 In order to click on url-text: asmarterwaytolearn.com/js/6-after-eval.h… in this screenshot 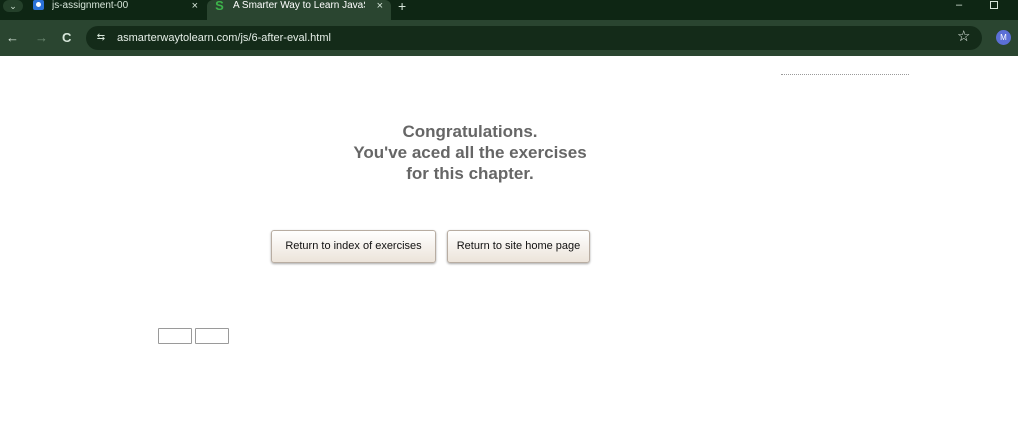, I will do `click(224, 38)`.